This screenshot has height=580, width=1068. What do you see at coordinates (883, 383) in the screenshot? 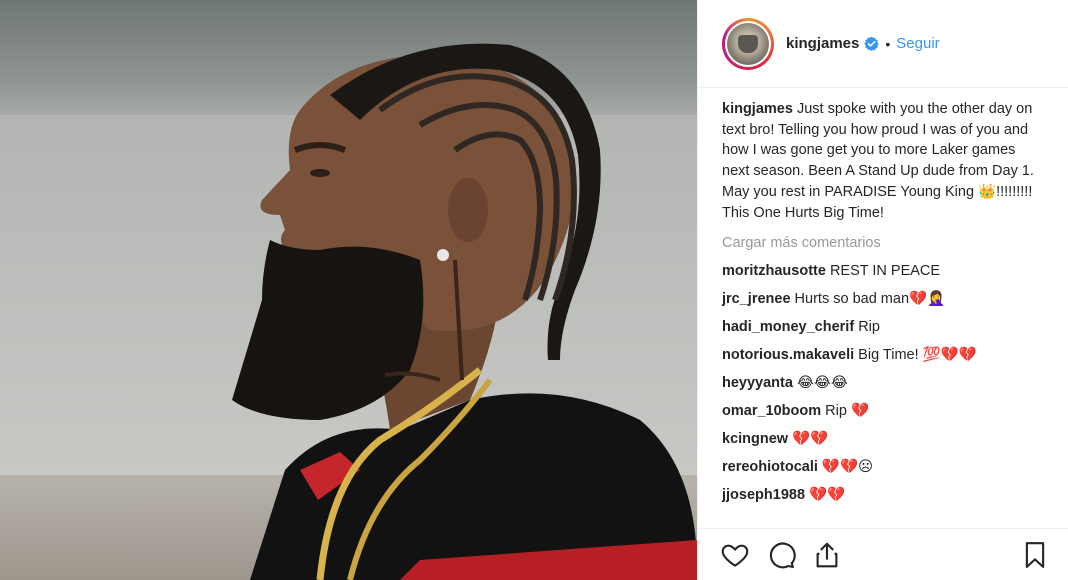
I see `comment-item: heyyyanta 😂😂😂` at bounding box center [883, 383].